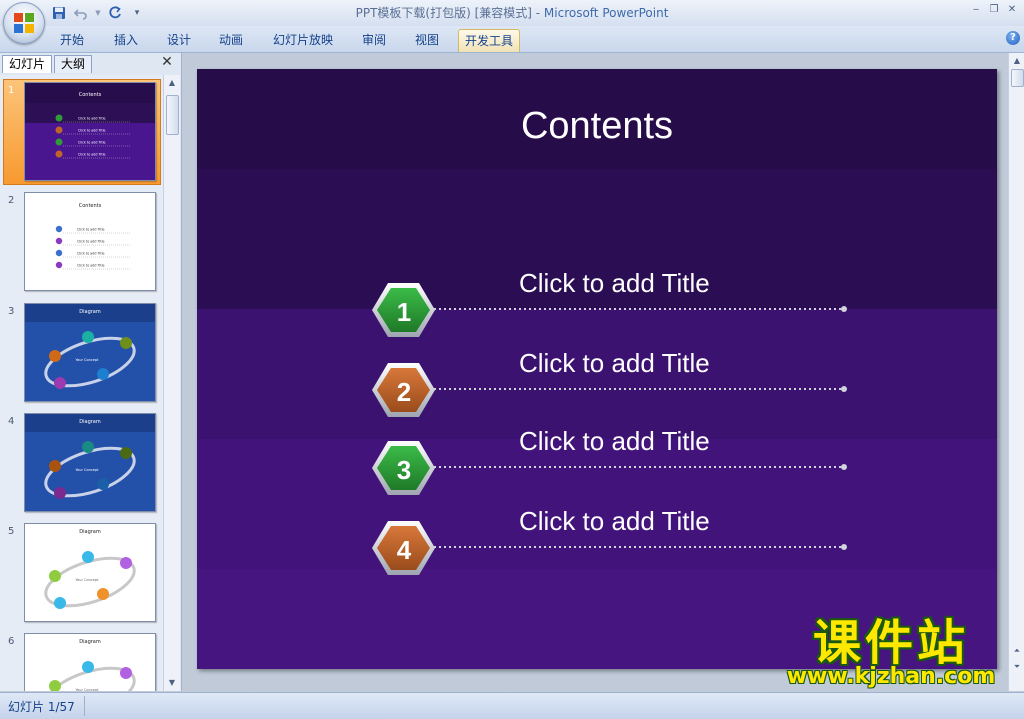  Describe the element at coordinates (512, 705) in the screenshot. I see `status-bar: 幻灯片 1/57` at that location.